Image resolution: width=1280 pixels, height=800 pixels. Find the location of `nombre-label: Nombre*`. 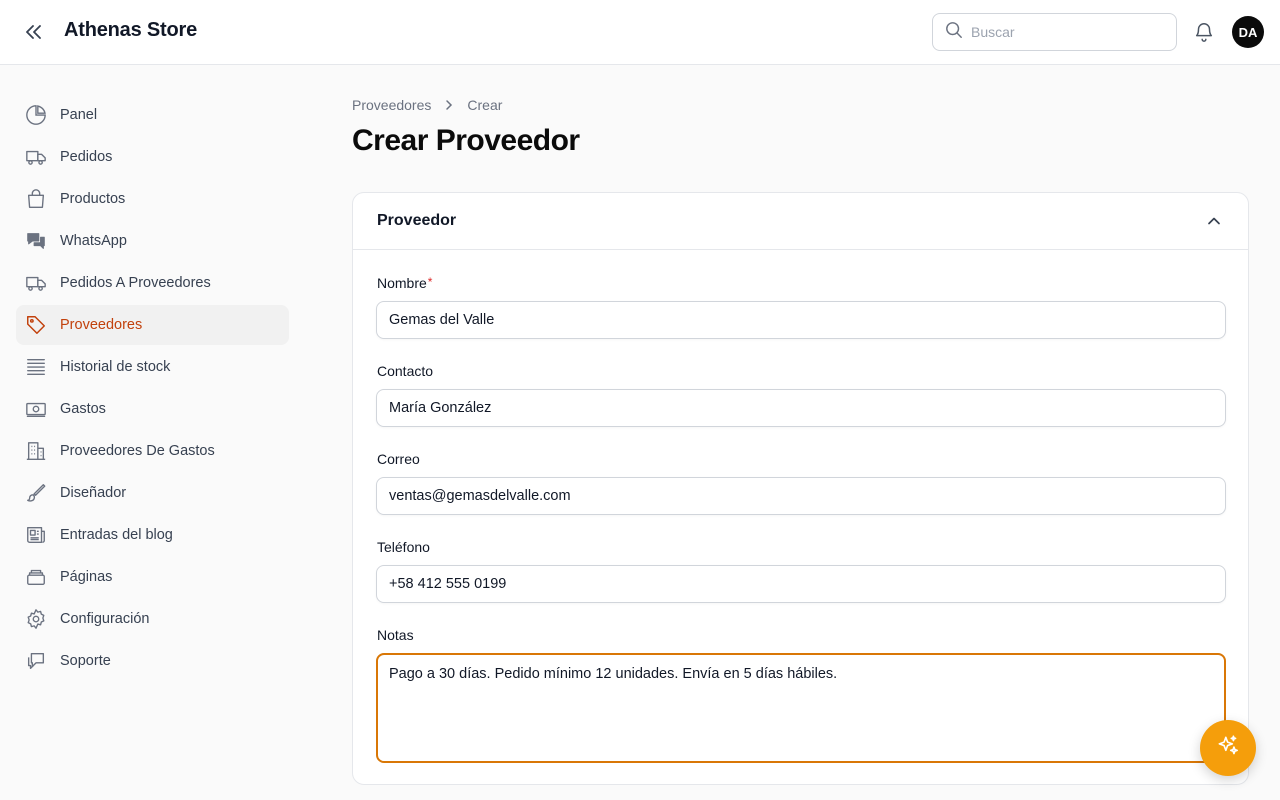

nombre-label: Nombre* is located at coordinates (404, 283).